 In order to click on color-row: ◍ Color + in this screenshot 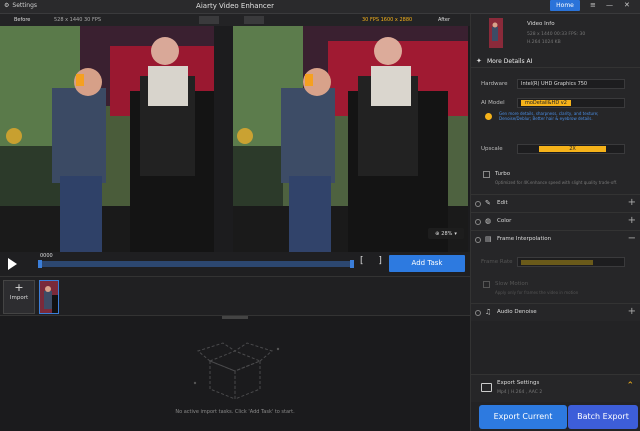, I will do `click(555, 221)`.